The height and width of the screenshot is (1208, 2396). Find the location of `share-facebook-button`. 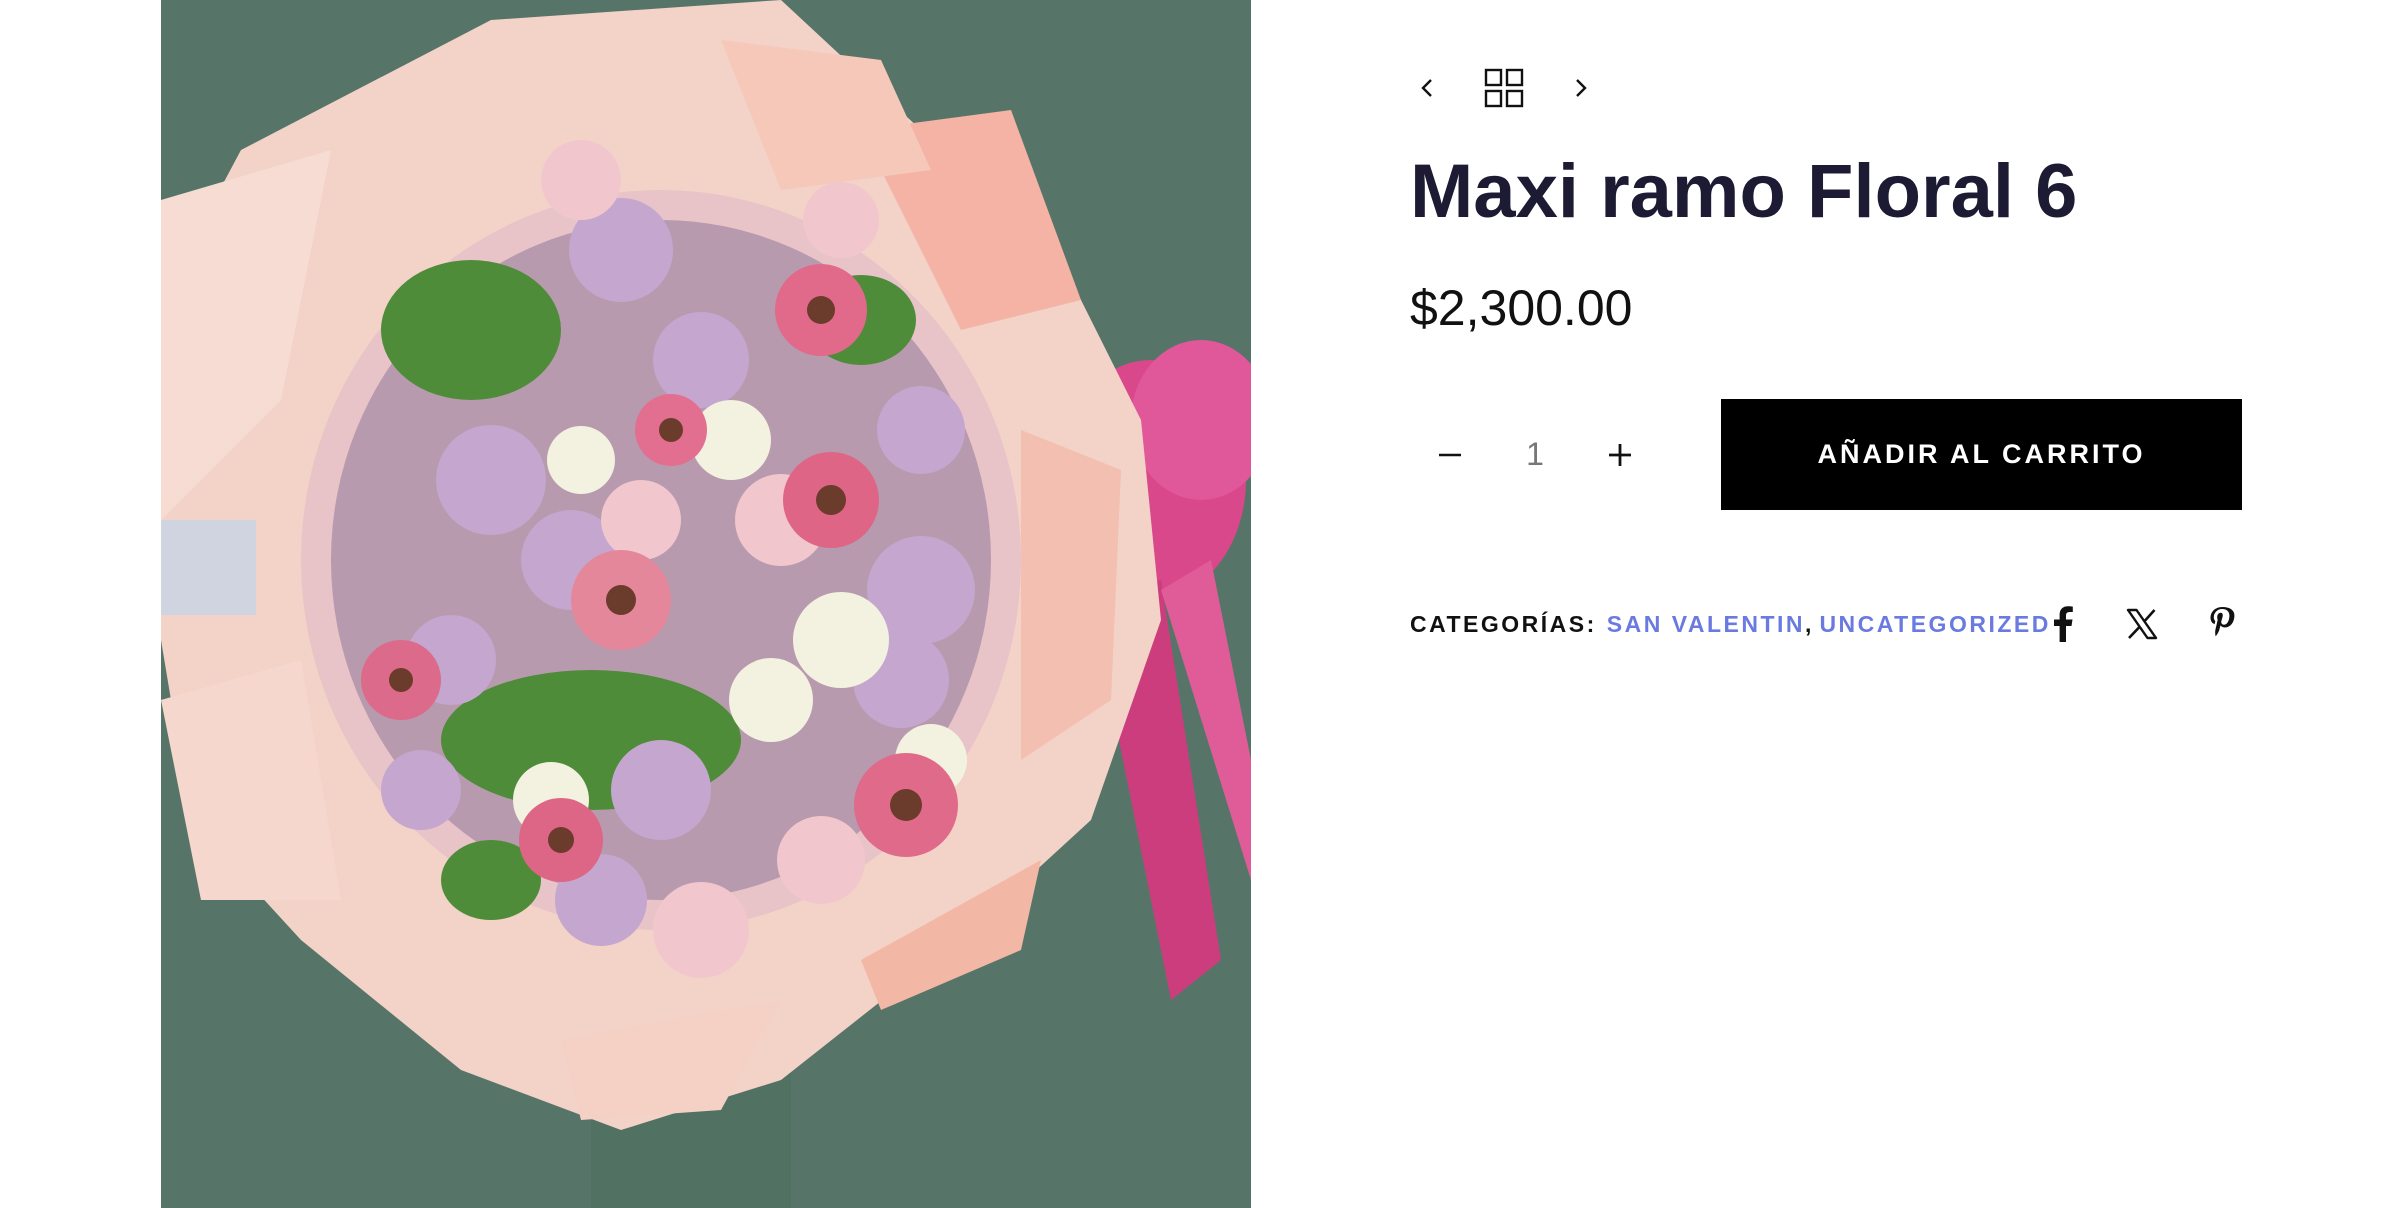

share-facebook-button is located at coordinates (2062, 624).